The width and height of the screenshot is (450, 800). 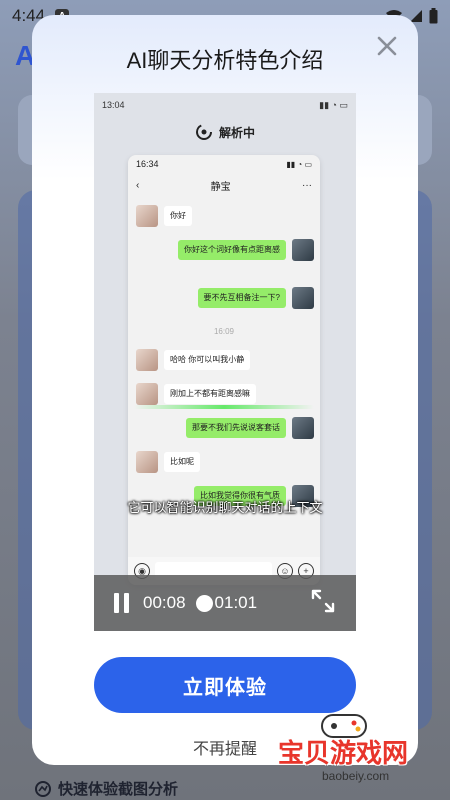 I want to click on watermark-url: baobeiy.com, so click(x=356, y=776).